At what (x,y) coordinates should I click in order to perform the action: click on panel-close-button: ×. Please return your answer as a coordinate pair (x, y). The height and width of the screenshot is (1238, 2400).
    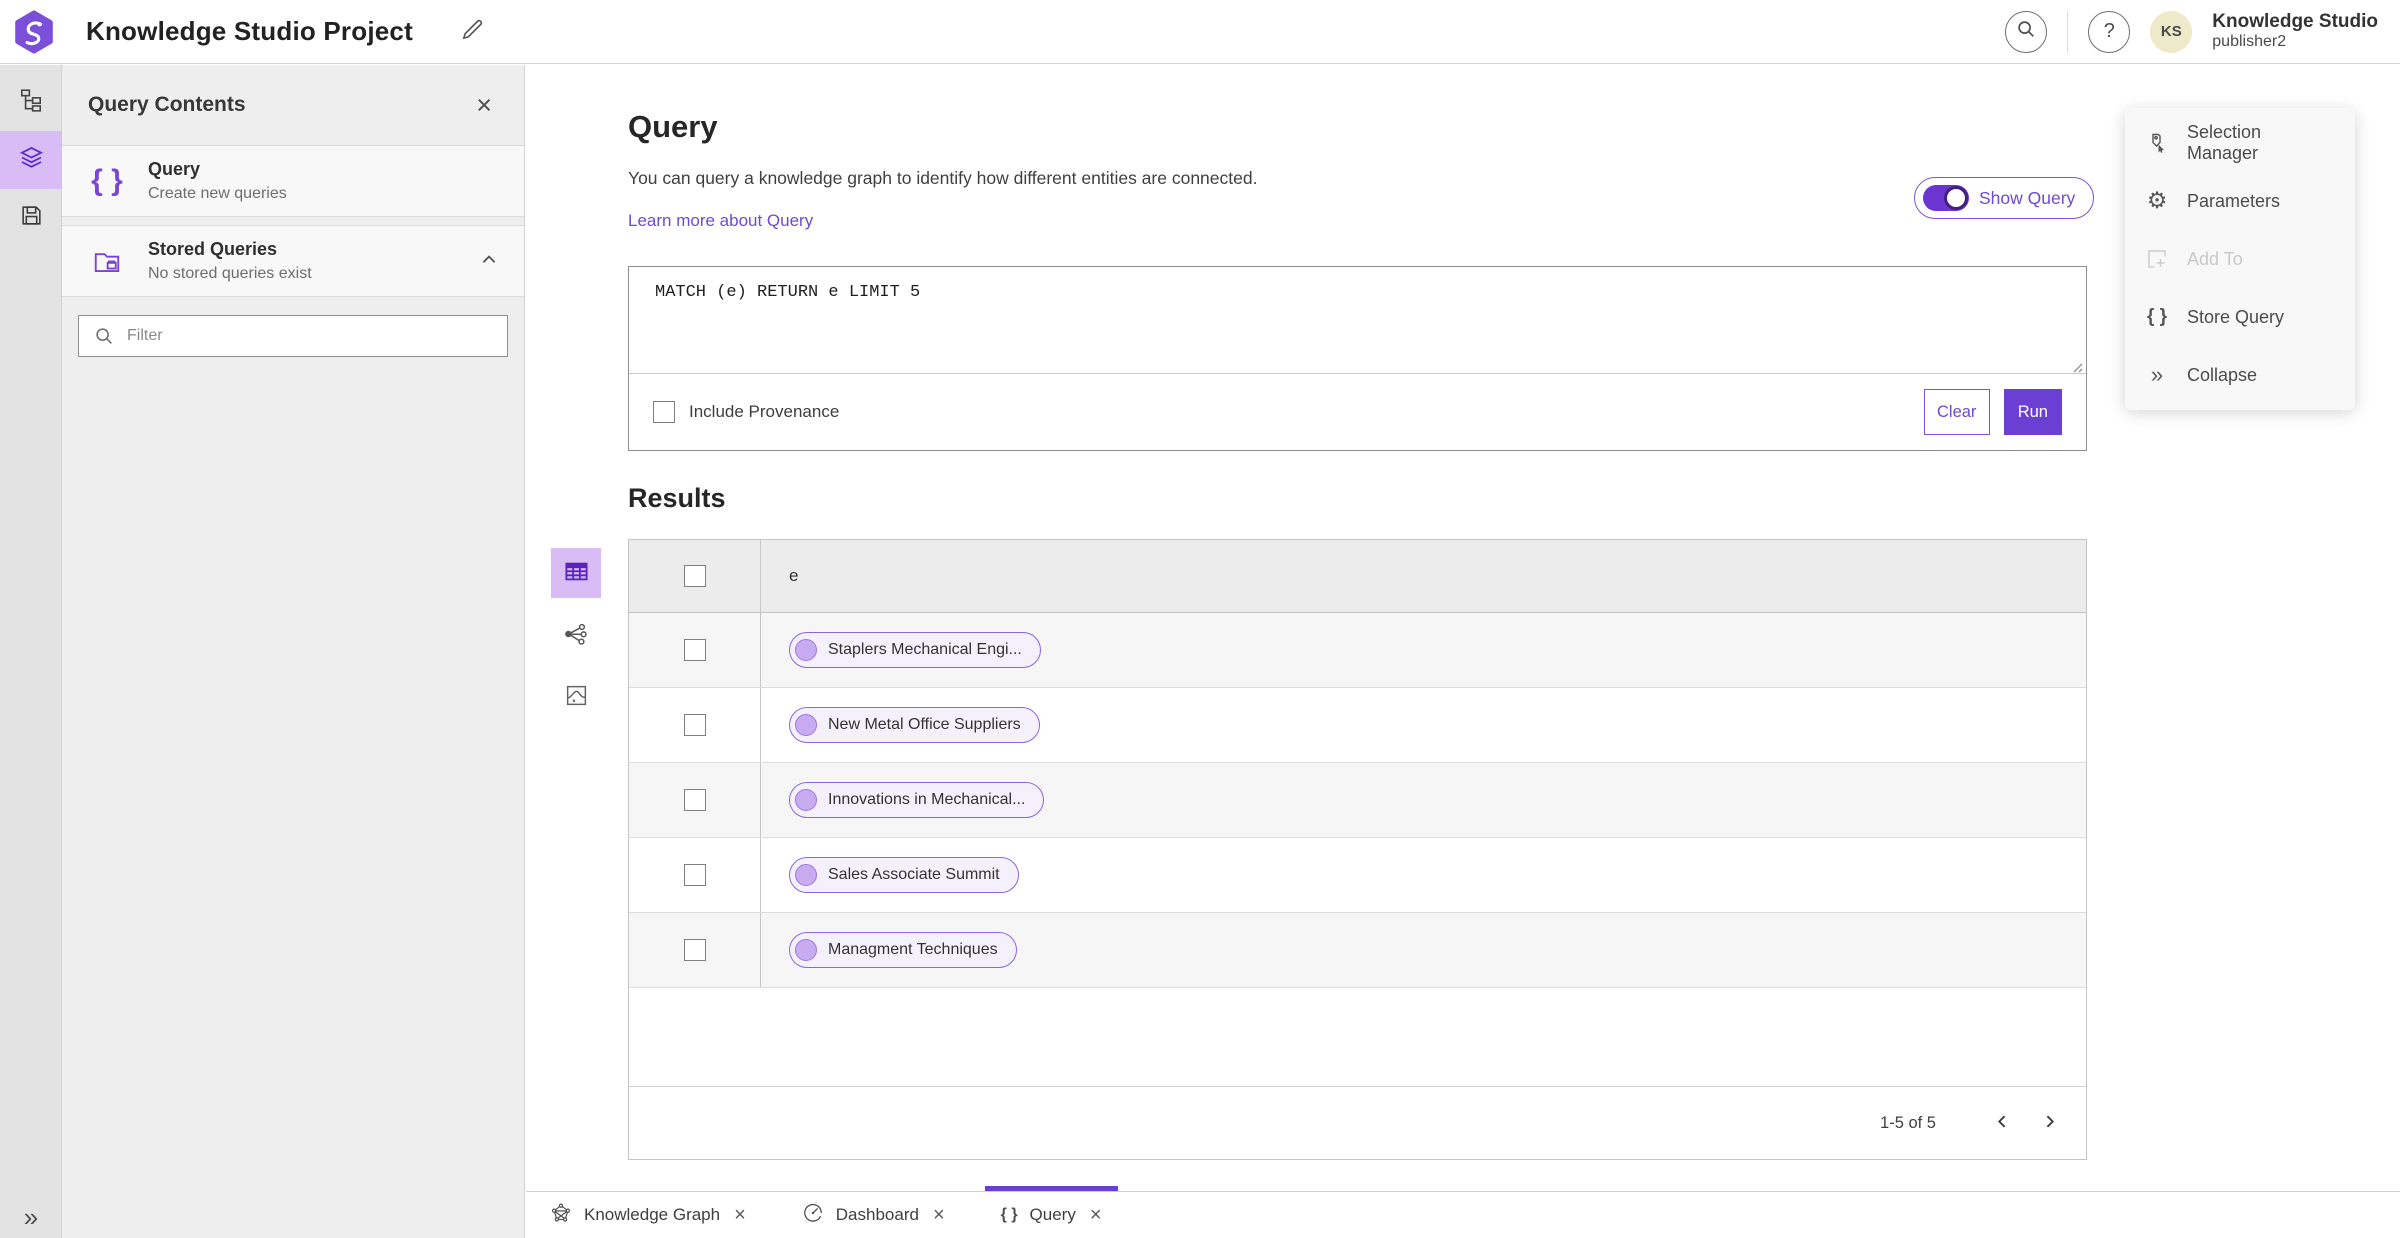
    Looking at the image, I should click on (484, 105).